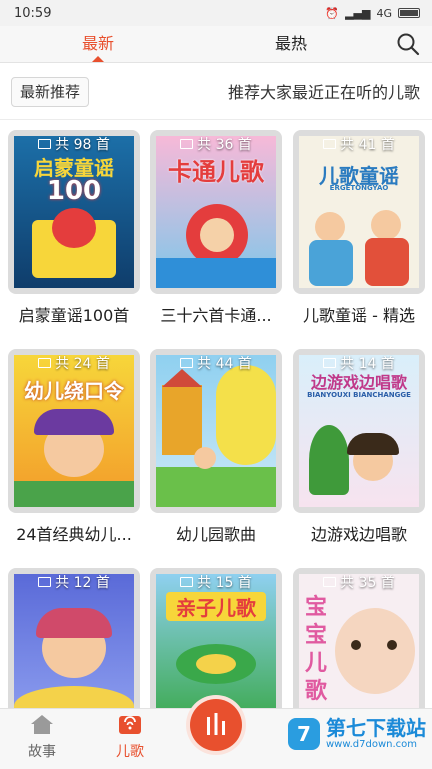  What do you see at coordinates (42, 737) in the screenshot?
I see `nav-stories: 故事` at bounding box center [42, 737].